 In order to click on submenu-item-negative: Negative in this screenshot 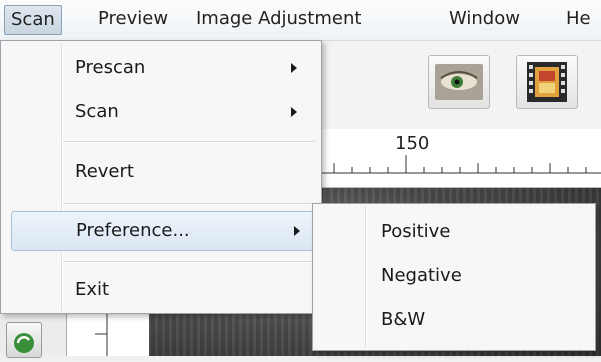, I will do `click(454, 276)`.